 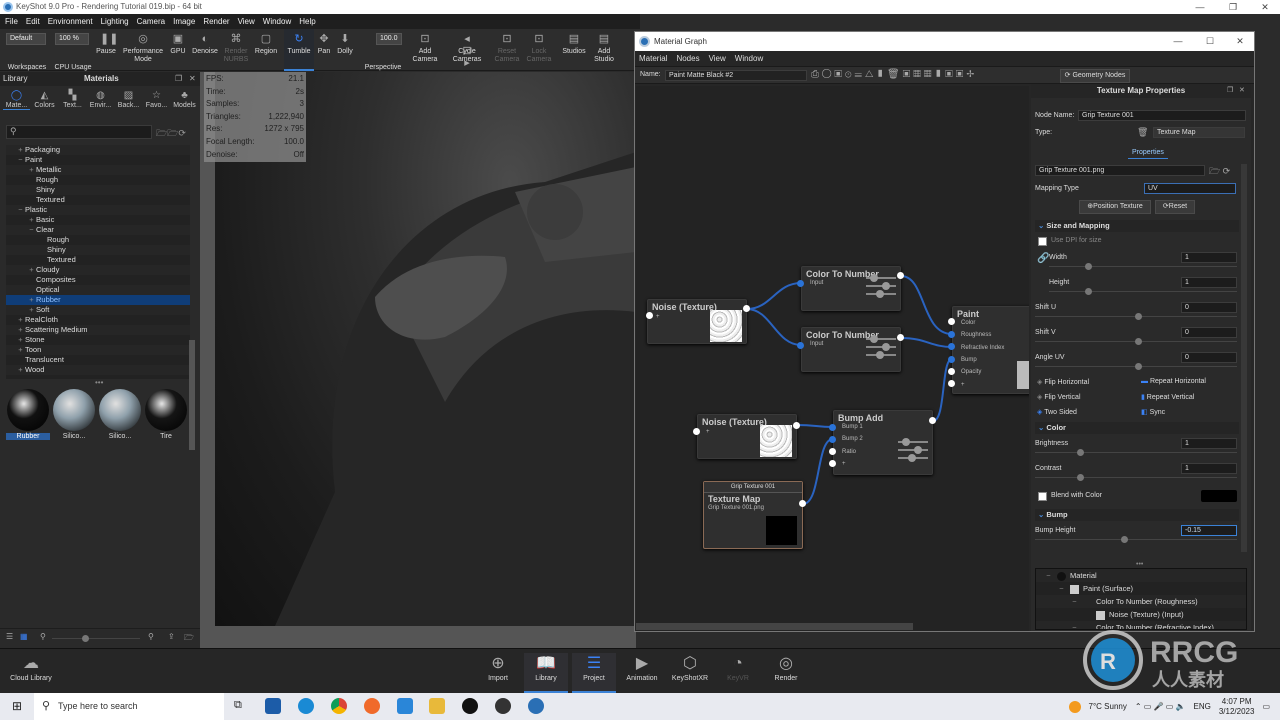 What do you see at coordinates (33, 21) in the screenshot?
I see `menu-edit: Edit` at bounding box center [33, 21].